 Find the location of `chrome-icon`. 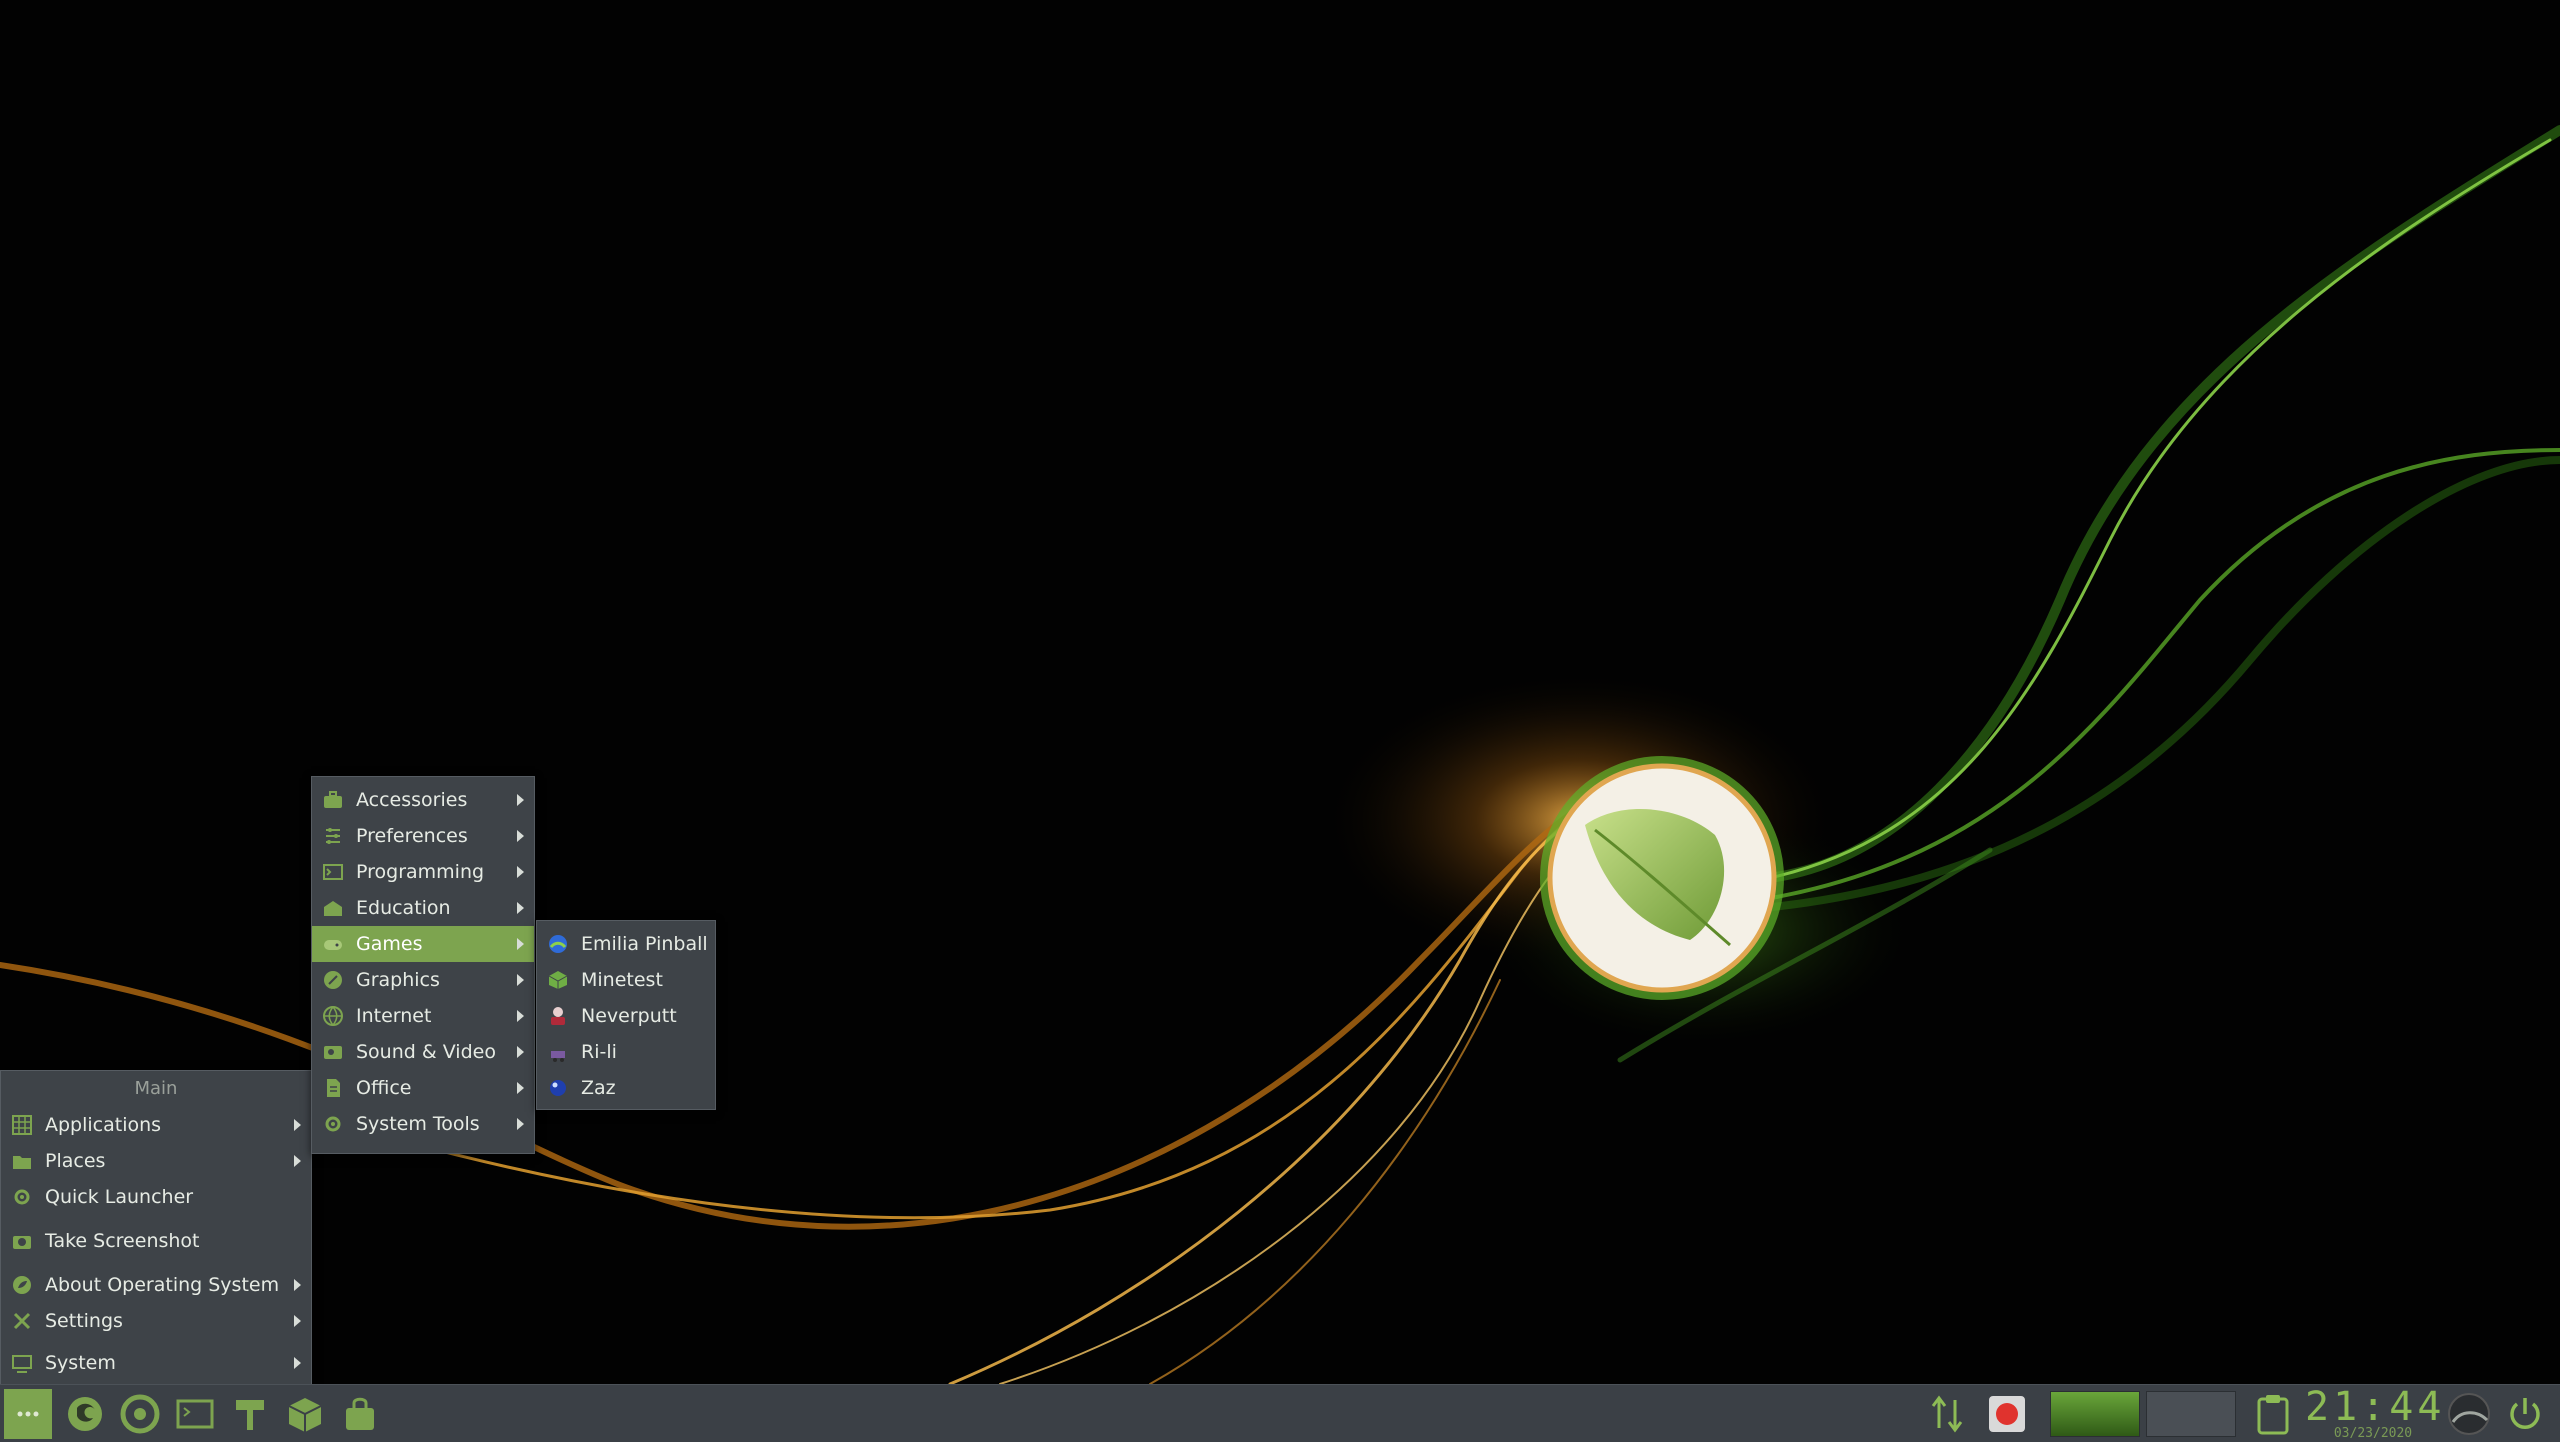

chrome-icon is located at coordinates (140, 1414).